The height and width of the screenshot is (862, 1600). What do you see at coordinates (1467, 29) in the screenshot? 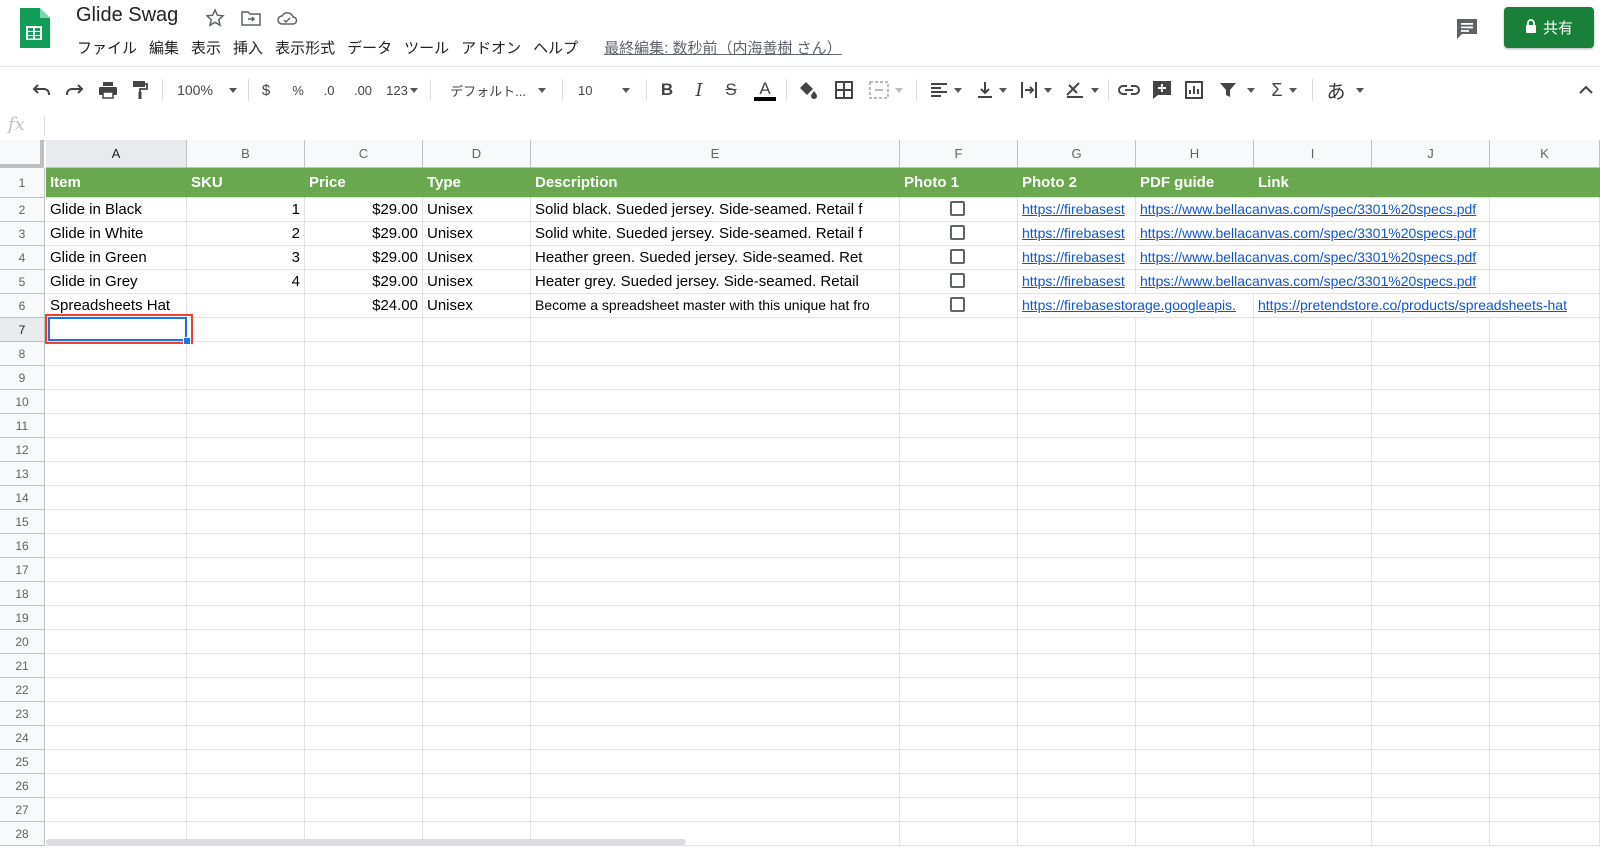
I see `comments-icon` at bounding box center [1467, 29].